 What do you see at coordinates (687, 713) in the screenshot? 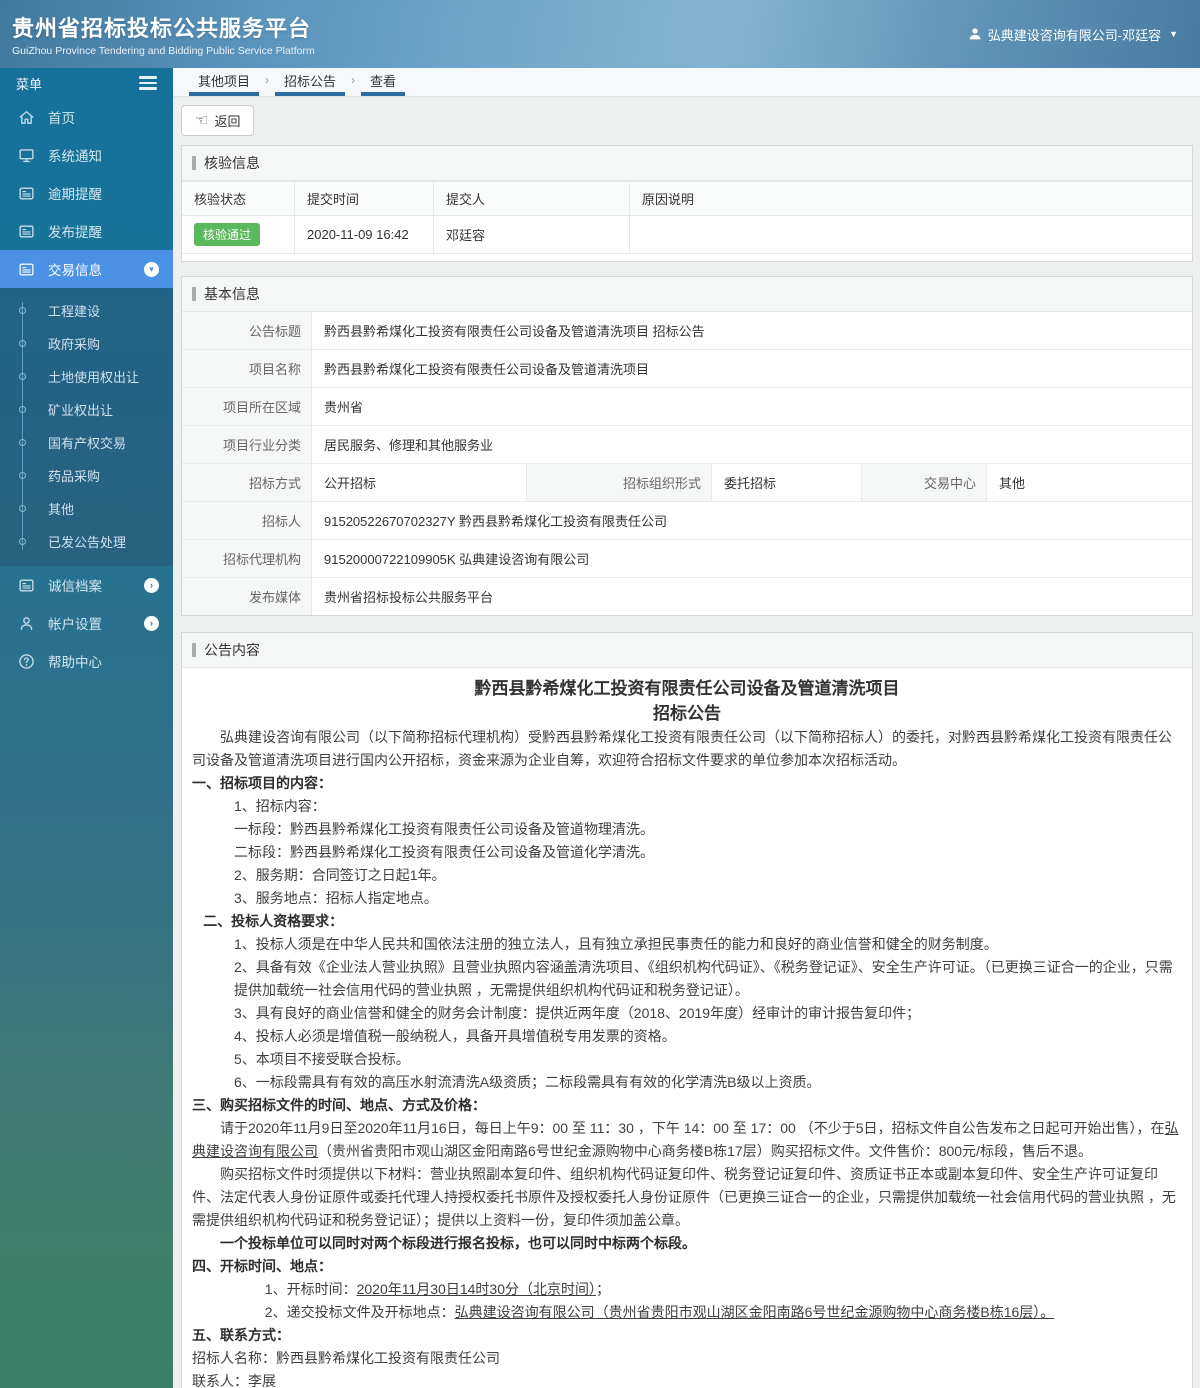
I see `text-segment: 招标公告` at bounding box center [687, 713].